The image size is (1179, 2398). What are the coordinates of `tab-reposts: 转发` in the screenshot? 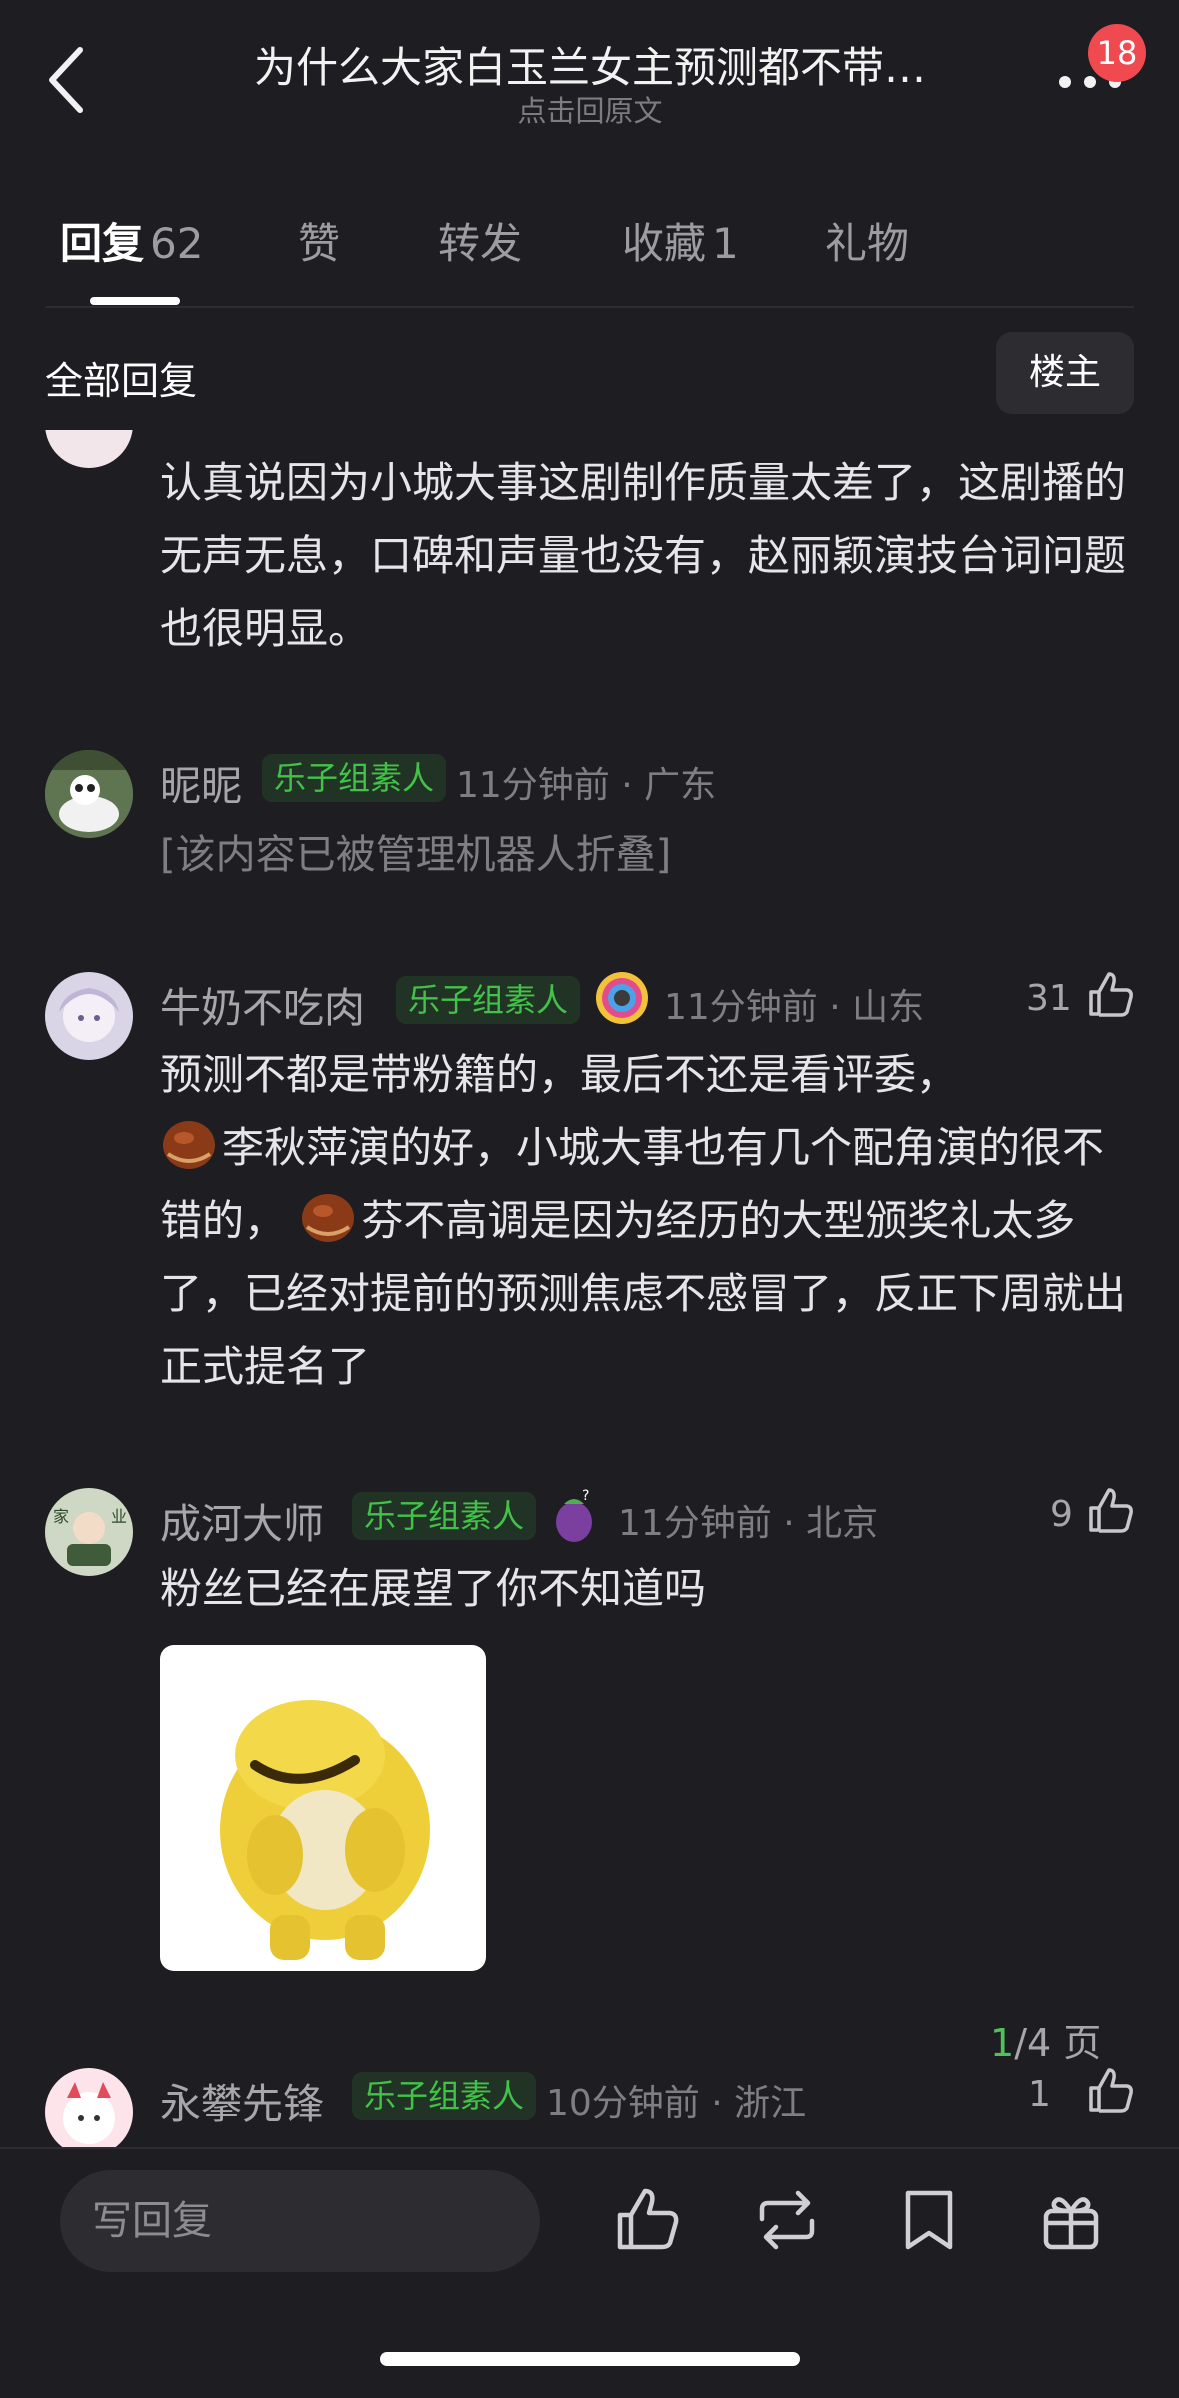 It's located at (480, 240).